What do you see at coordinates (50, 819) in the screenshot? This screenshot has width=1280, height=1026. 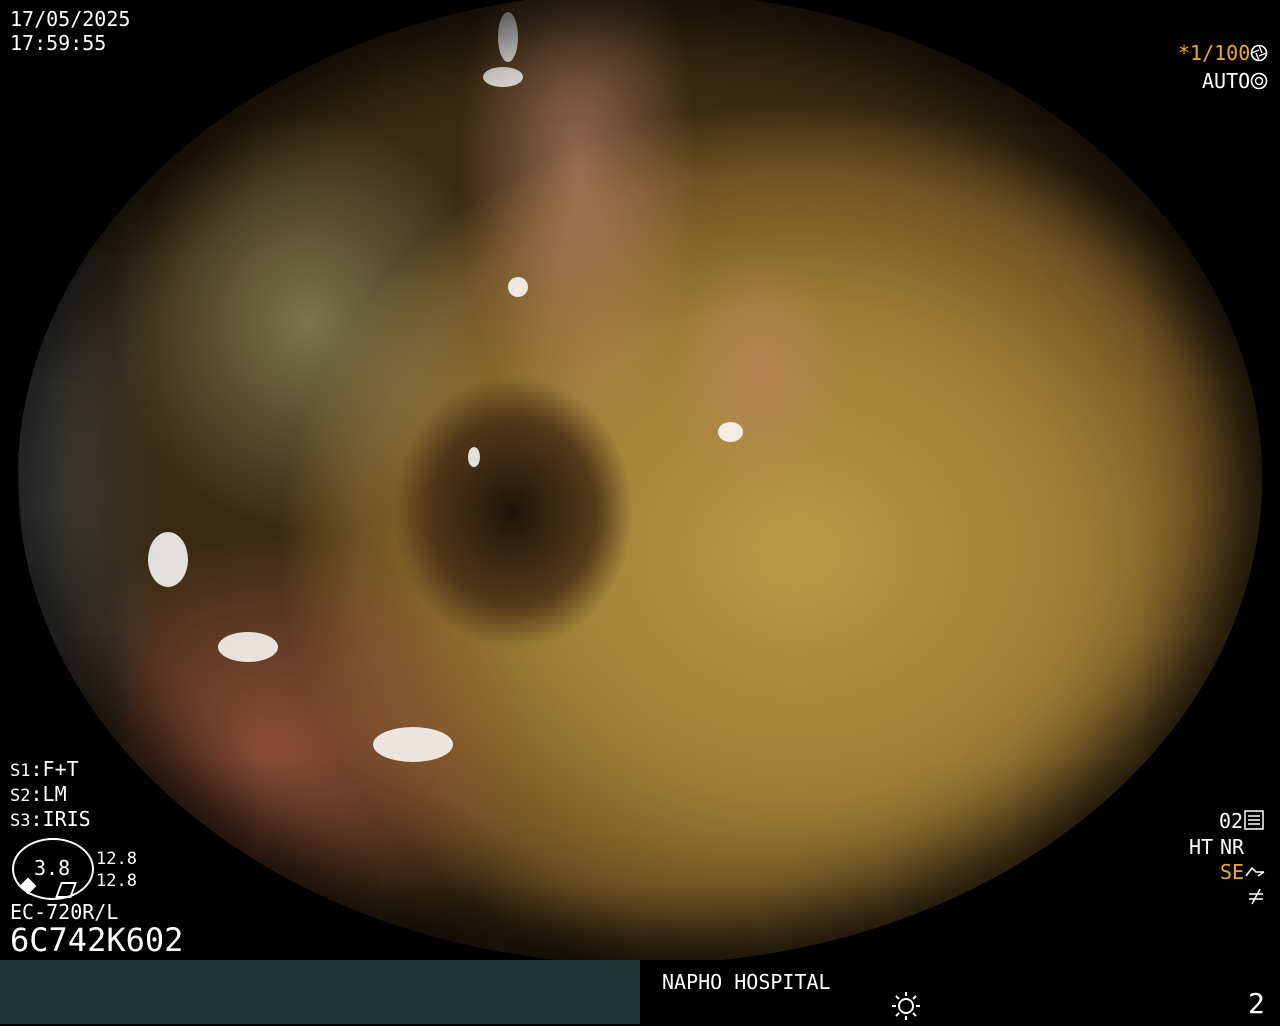 I see `s3-setting: S3:IRIS` at bounding box center [50, 819].